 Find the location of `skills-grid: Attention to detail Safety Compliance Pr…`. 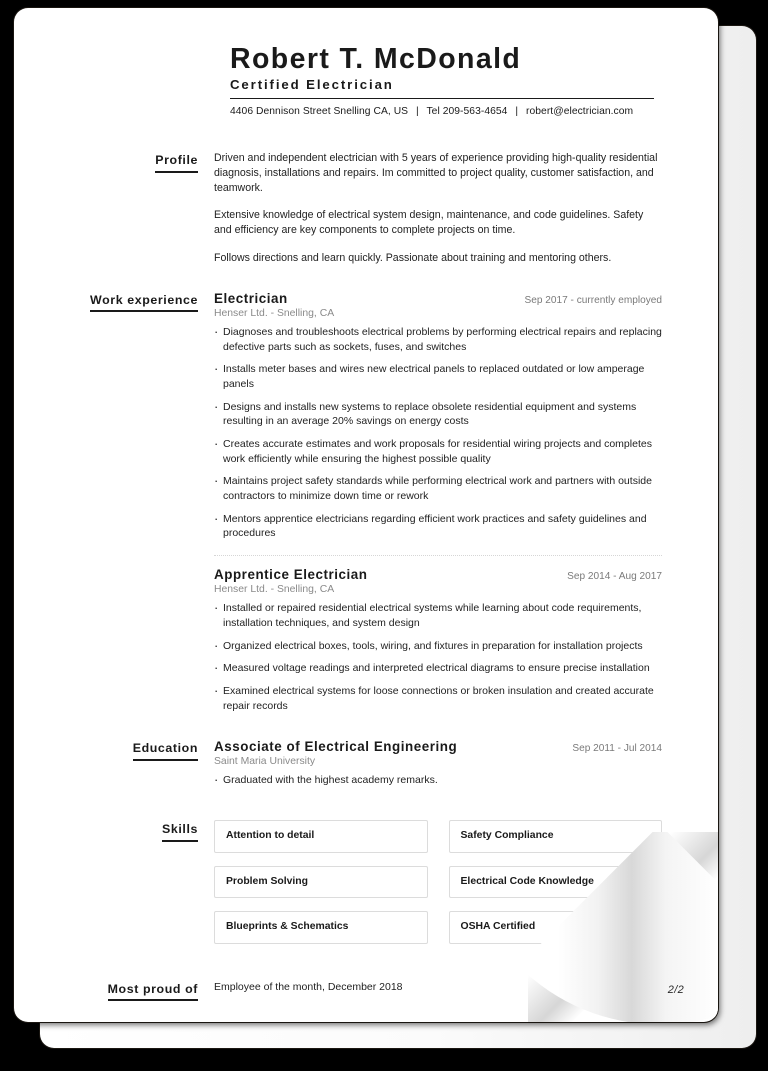

skills-grid: Attention to detail Safety Compliance Pr… is located at coordinates (438, 882).